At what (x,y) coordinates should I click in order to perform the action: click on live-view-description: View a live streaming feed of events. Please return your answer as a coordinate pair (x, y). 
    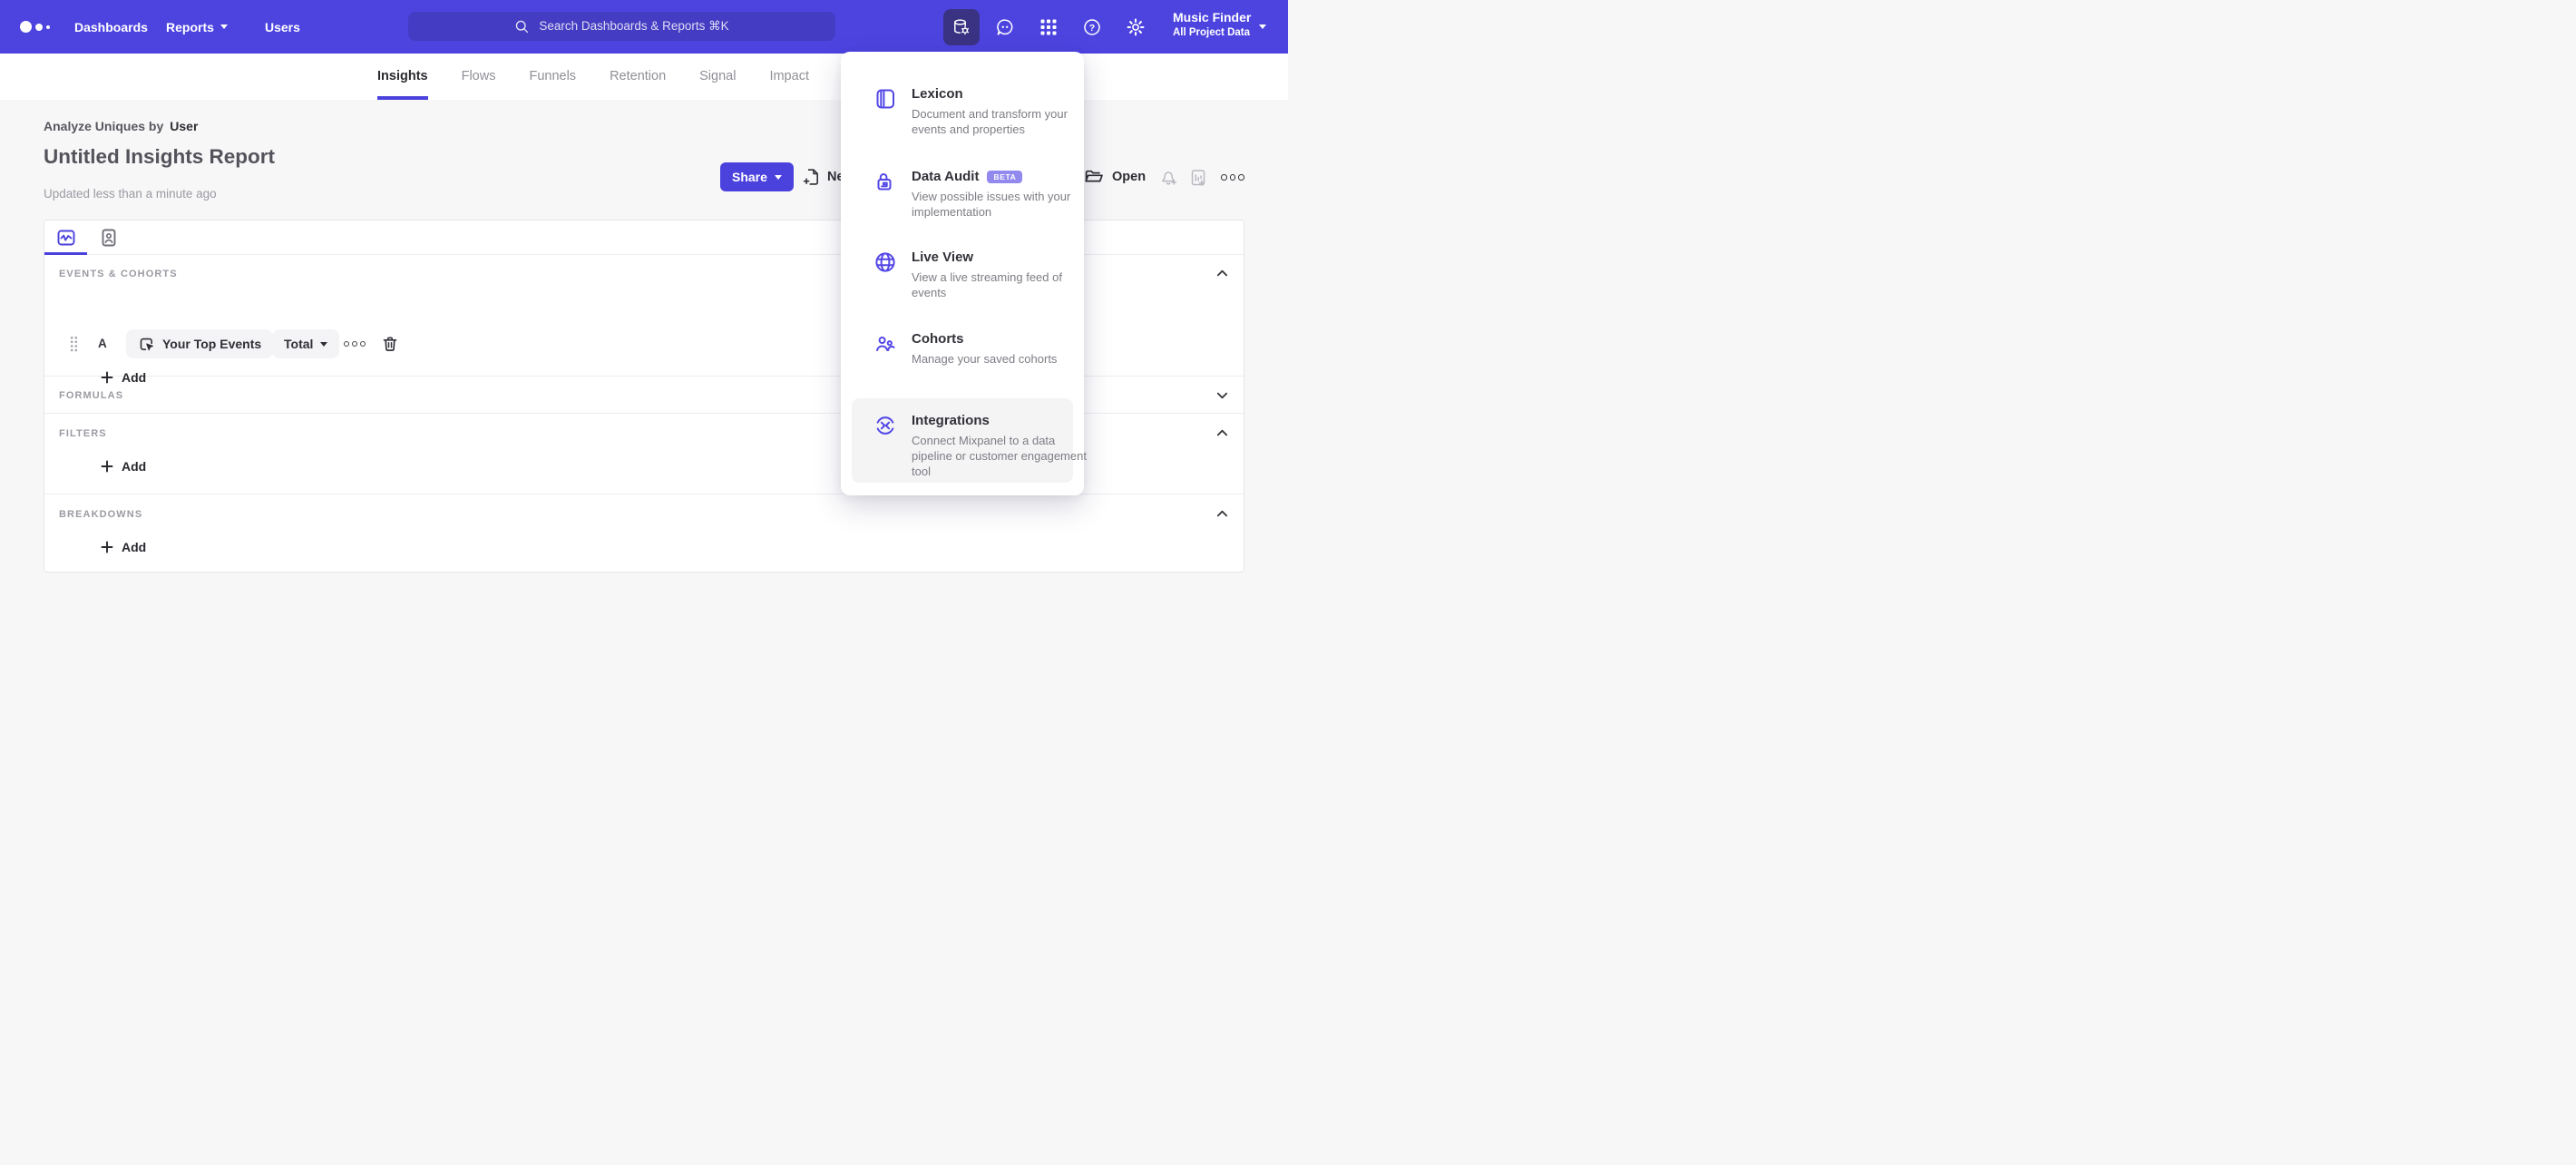
    Looking at the image, I should click on (987, 284).